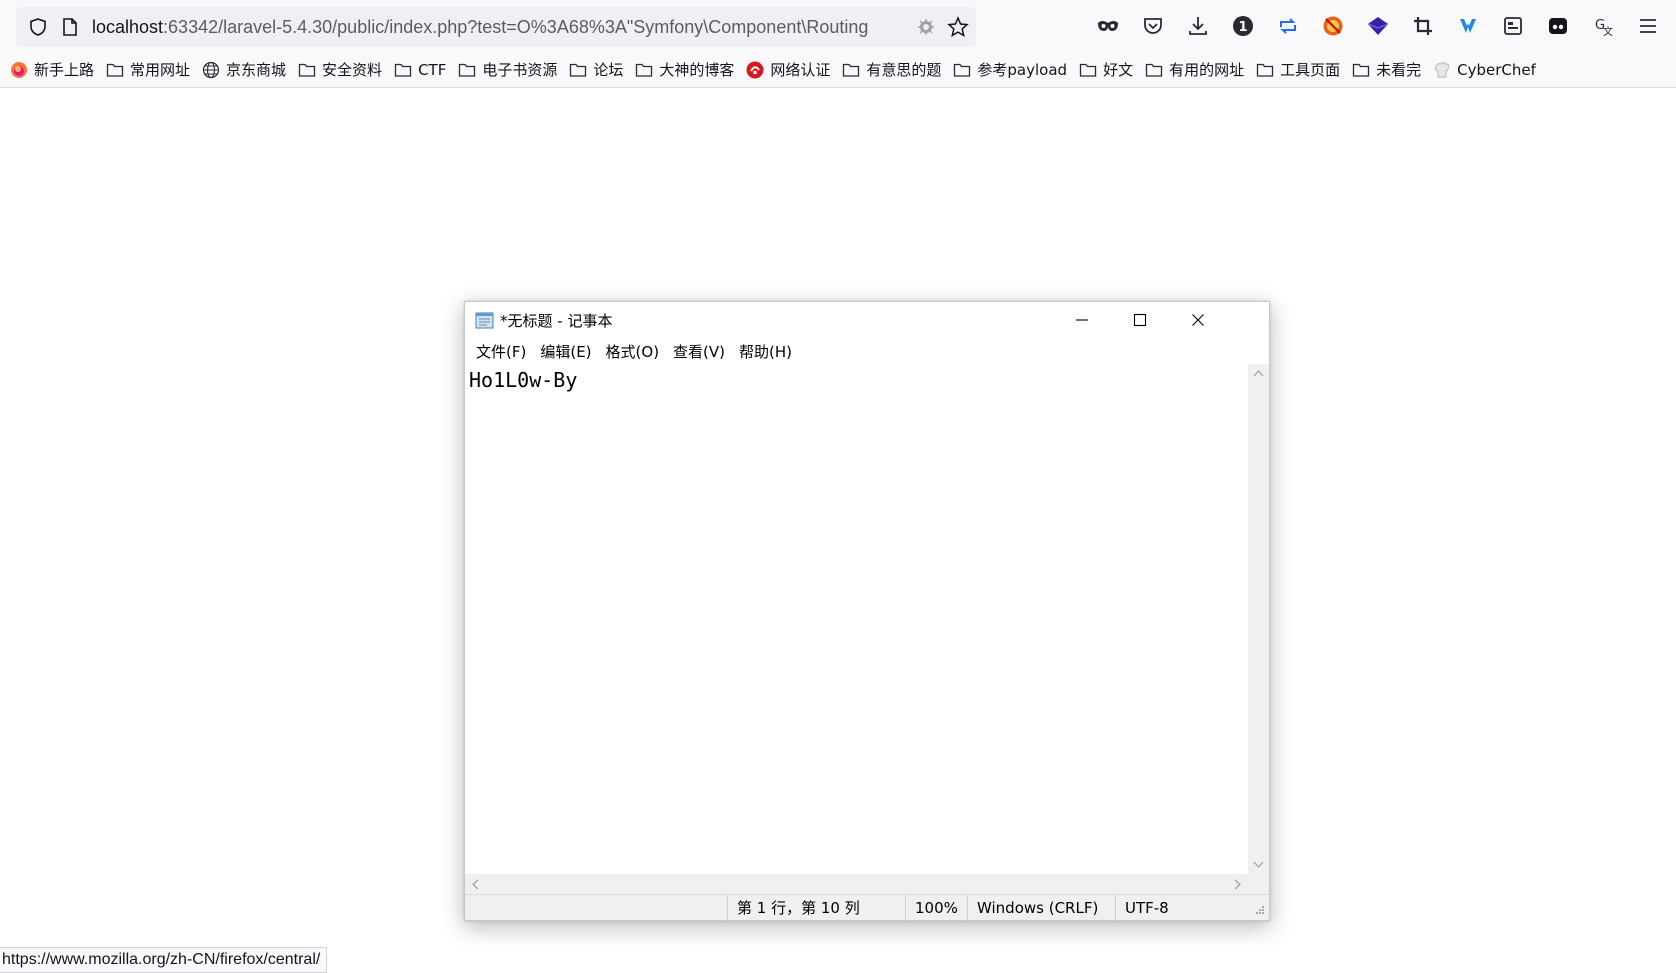 This screenshot has height=973, width=1676. What do you see at coordinates (812, 908) in the screenshot?
I see `status-position: 第 1 行，第 10 列` at bounding box center [812, 908].